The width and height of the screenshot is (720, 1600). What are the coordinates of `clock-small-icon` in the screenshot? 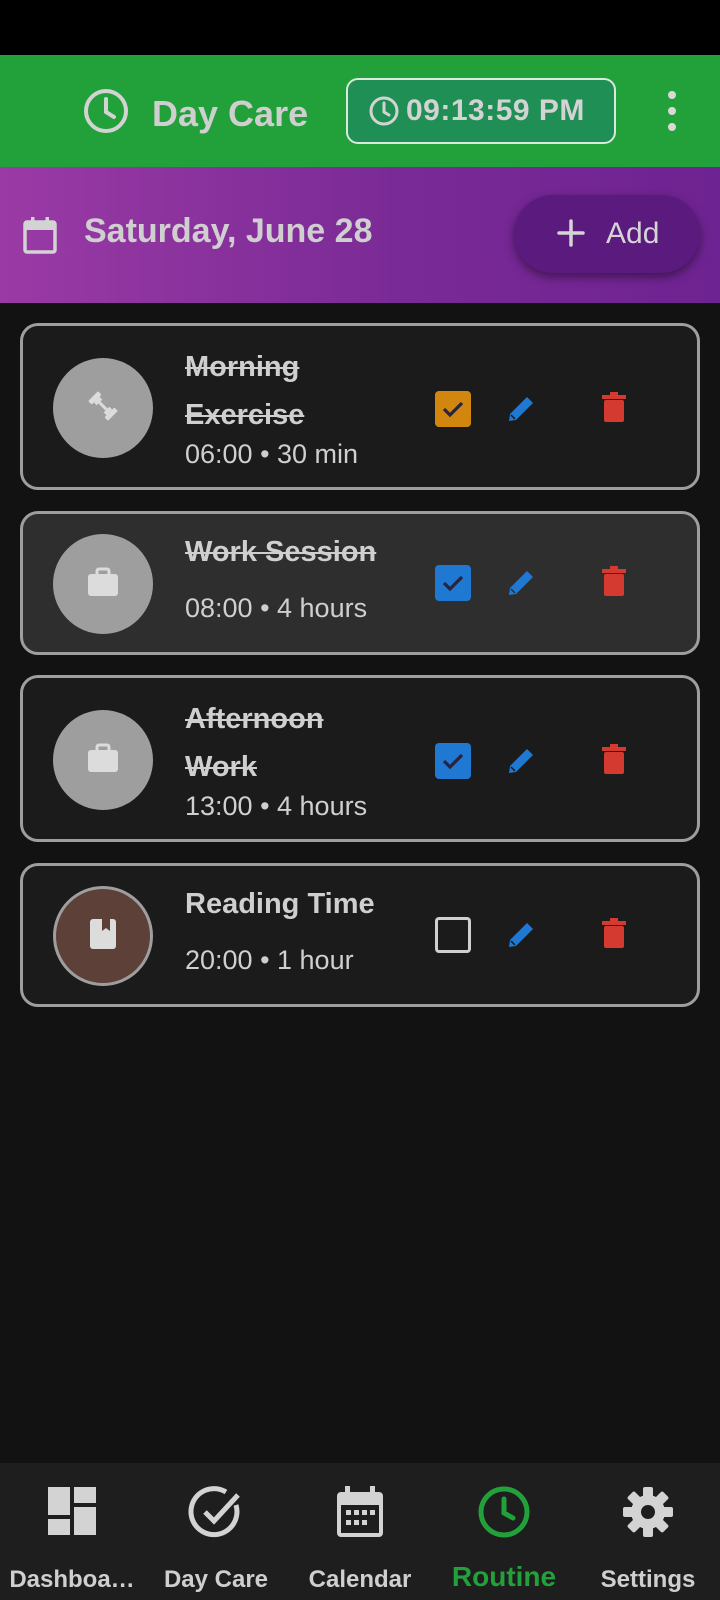 It's located at (384, 111).